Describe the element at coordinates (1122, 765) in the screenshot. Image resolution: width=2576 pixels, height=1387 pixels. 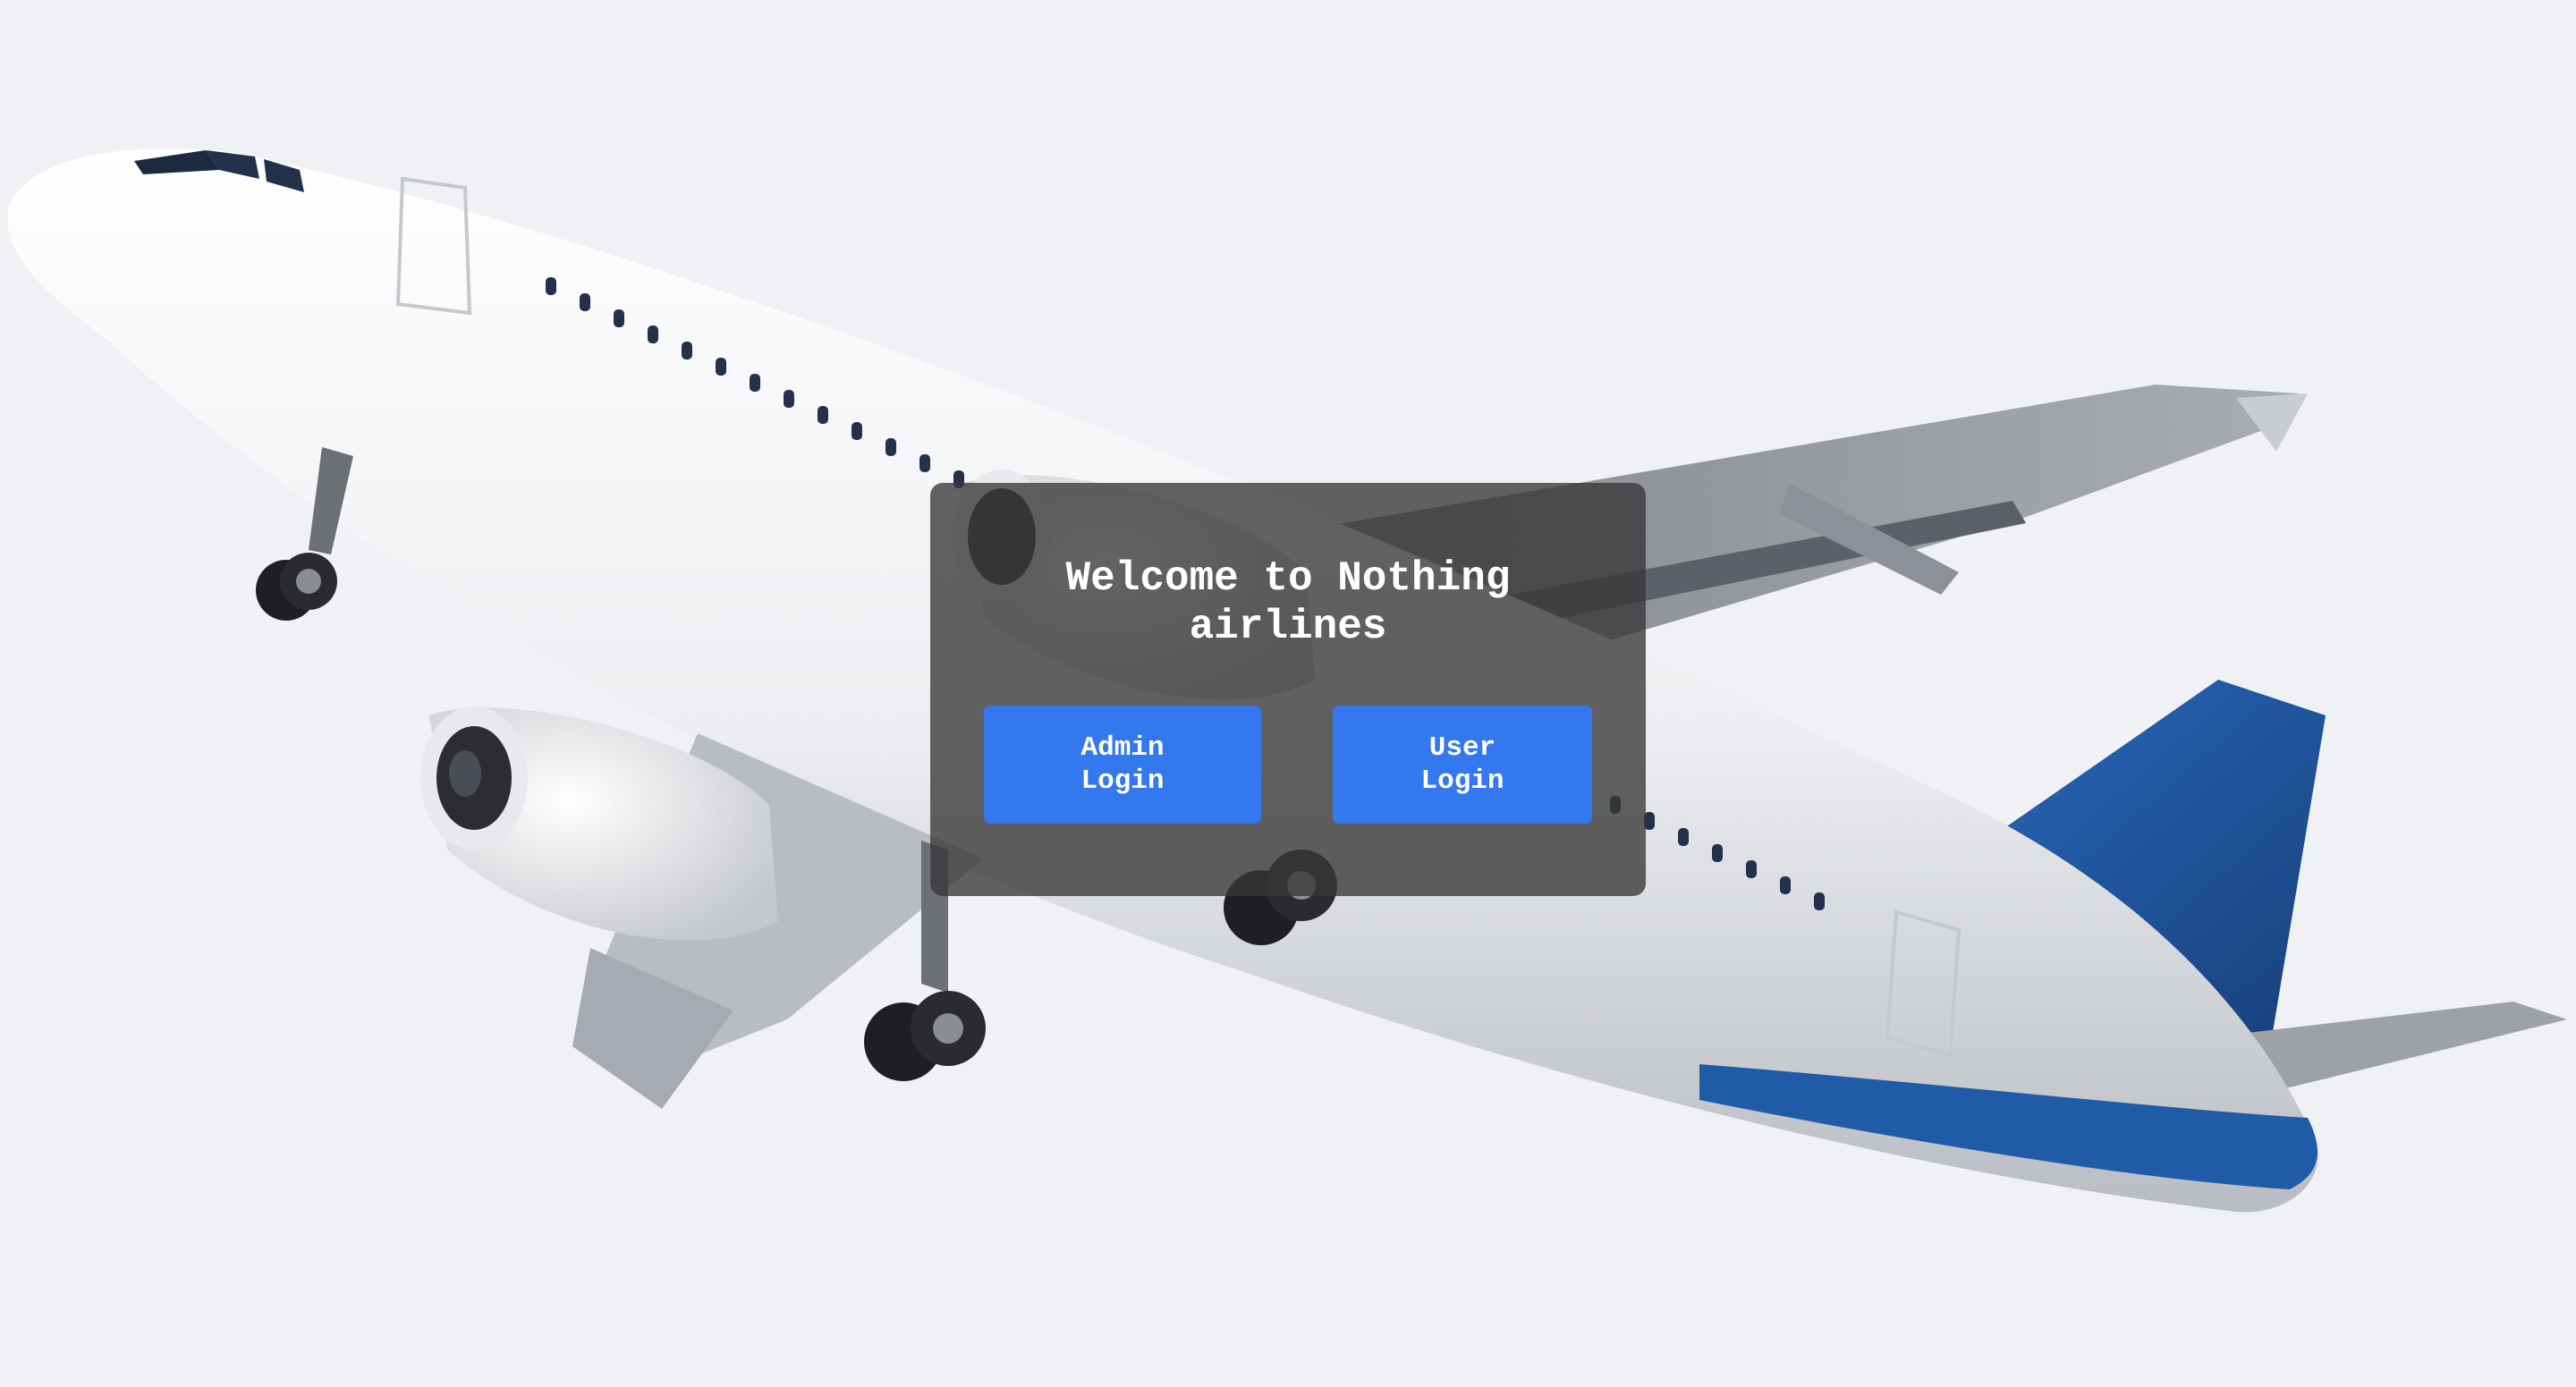
I see `admin-login-button: Admin Login` at that location.